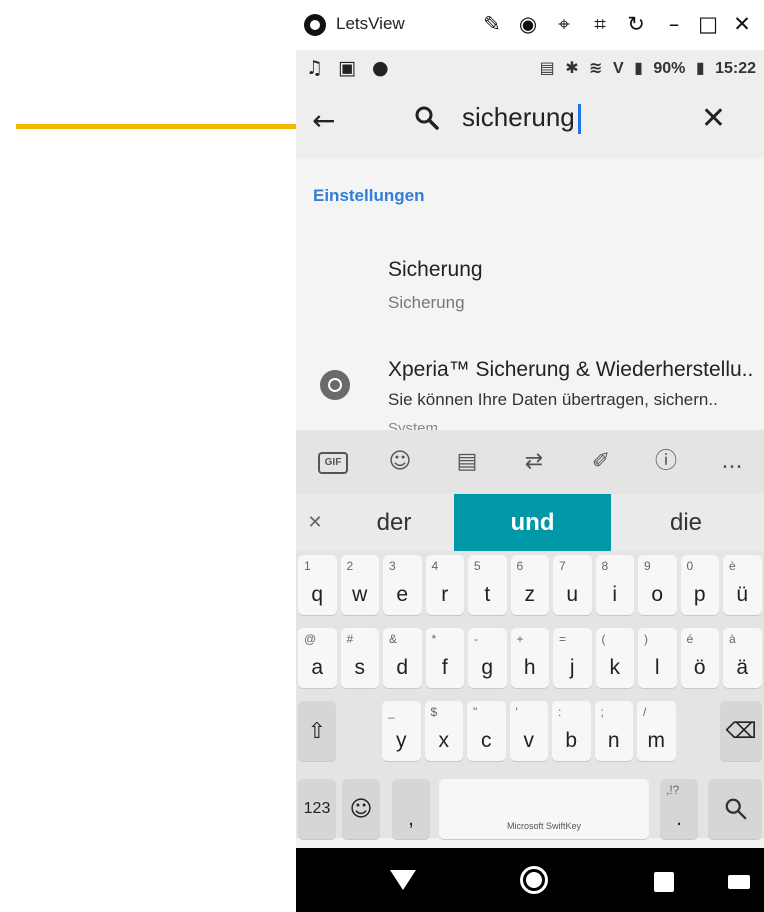  I want to click on key-s: # s, so click(359, 658).